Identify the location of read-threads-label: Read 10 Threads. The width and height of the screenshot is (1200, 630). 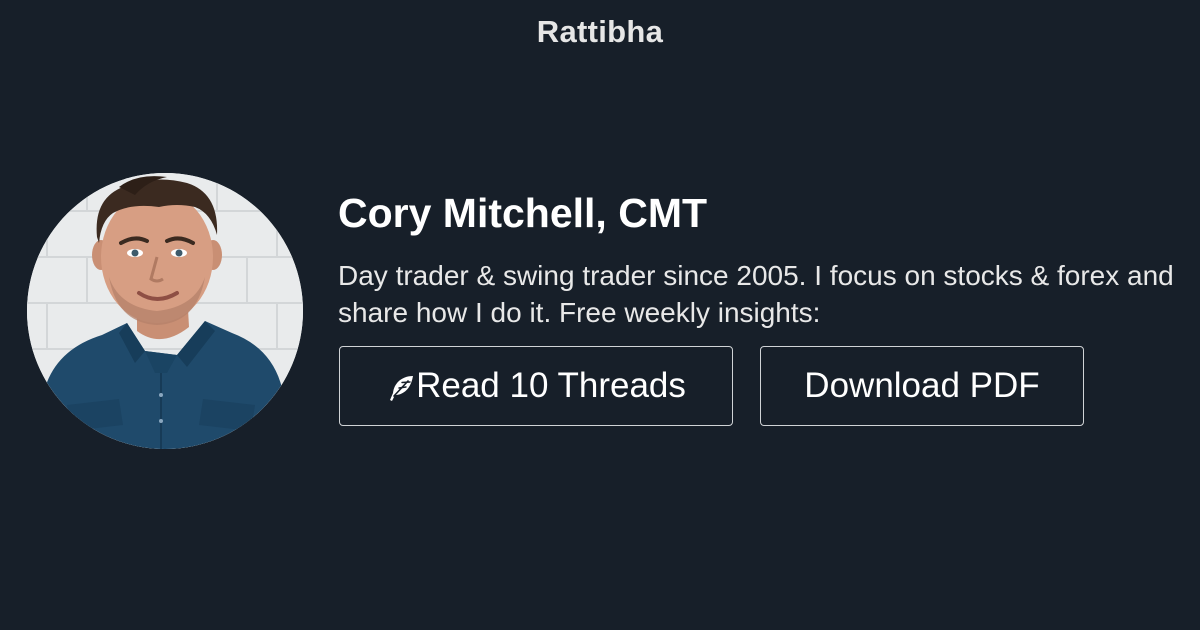
(551, 385).